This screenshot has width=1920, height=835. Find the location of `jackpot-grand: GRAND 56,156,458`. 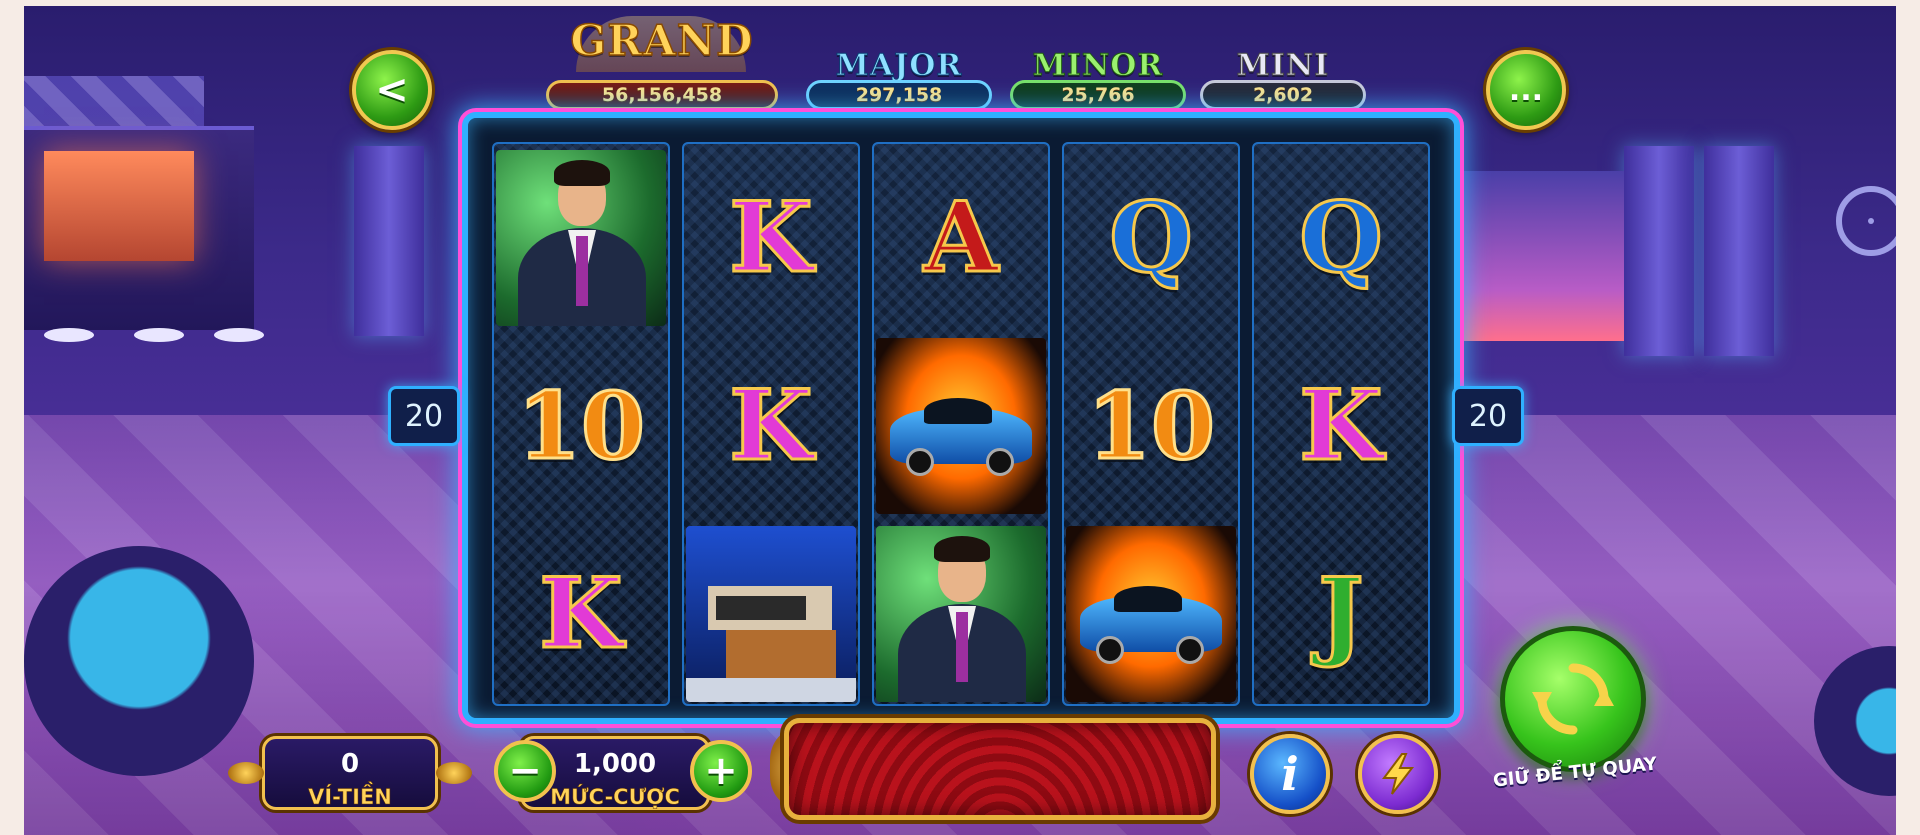

jackpot-grand: GRAND 56,156,458 is located at coordinates (662, 62).